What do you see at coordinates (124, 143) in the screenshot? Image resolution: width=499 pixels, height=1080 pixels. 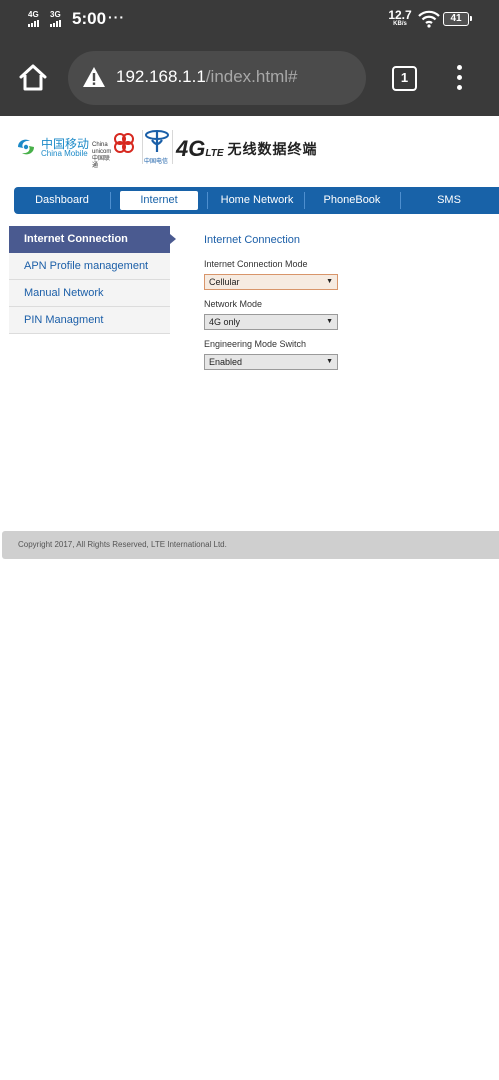 I see `china-unicom-knot-icon` at bounding box center [124, 143].